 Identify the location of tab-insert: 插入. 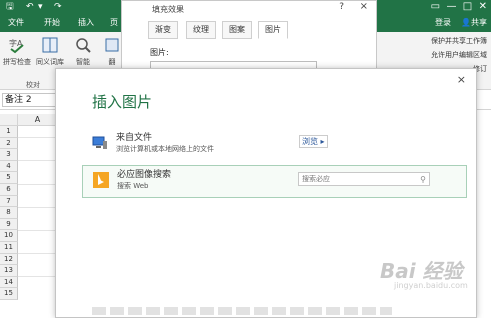
(86, 23).